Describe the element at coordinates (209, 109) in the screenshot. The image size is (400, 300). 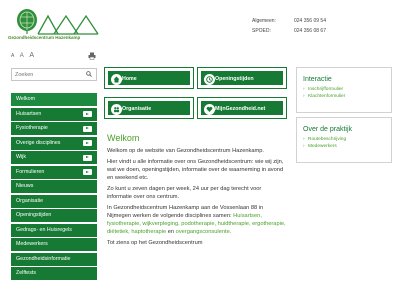
I see `heart-icon` at that location.